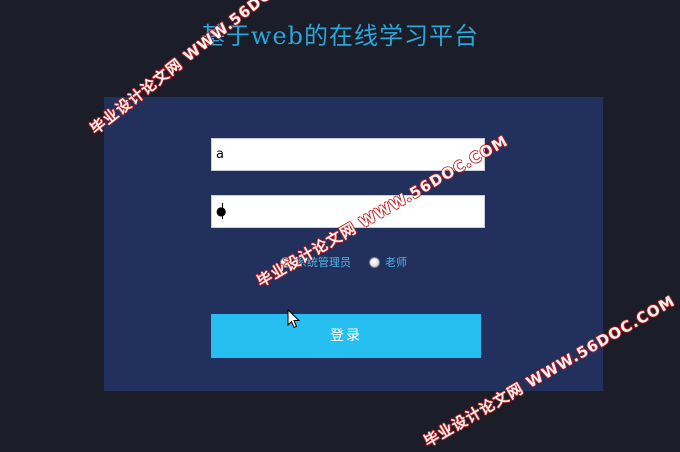 The width and height of the screenshot is (680, 452). Describe the element at coordinates (222, 211) in the screenshot. I see `text-caret` at that location.